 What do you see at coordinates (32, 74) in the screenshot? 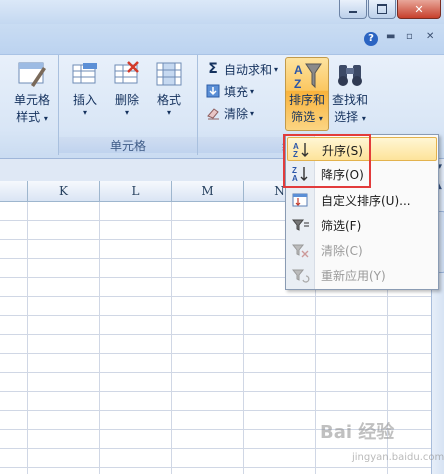
I see `cell-styles-icon` at bounding box center [32, 74].